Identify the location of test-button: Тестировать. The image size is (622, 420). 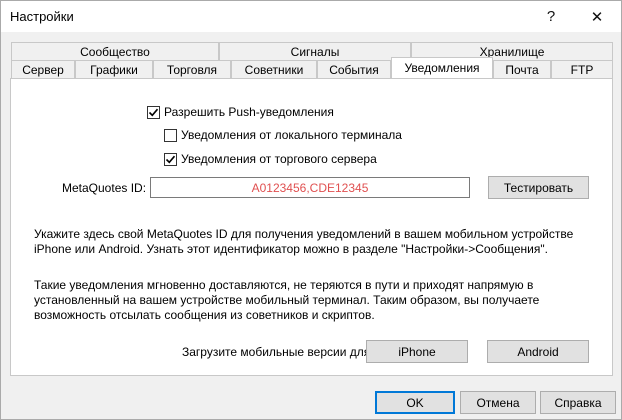
(538, 187).